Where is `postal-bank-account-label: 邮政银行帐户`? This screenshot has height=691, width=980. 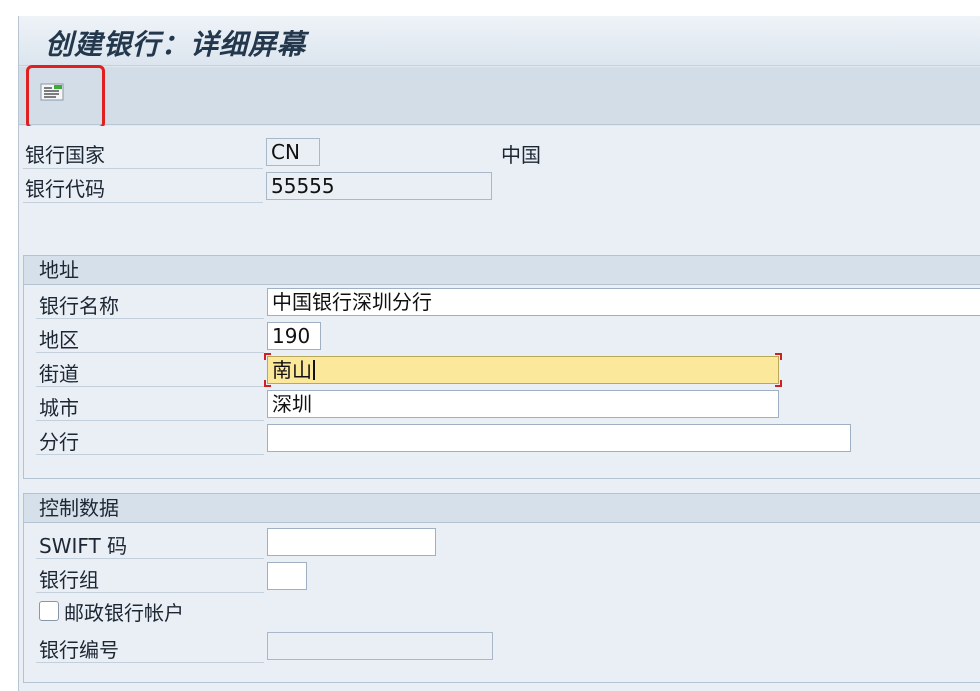
postal-bank-account-label: 邮政银行帐户 is located at coordinates (124, 613).